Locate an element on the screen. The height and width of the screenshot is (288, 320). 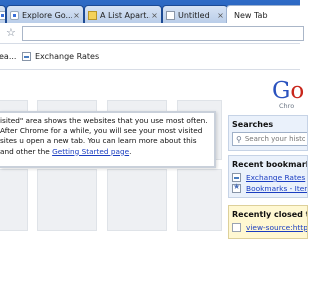
recent-bookmark-link: Exchange Rates is located at coordinates (275, 177).